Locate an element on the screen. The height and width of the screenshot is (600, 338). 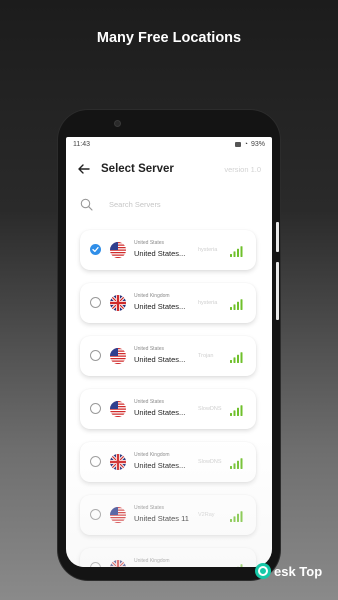
server-protocol: V2Ray is located at coordinates (206, 515).